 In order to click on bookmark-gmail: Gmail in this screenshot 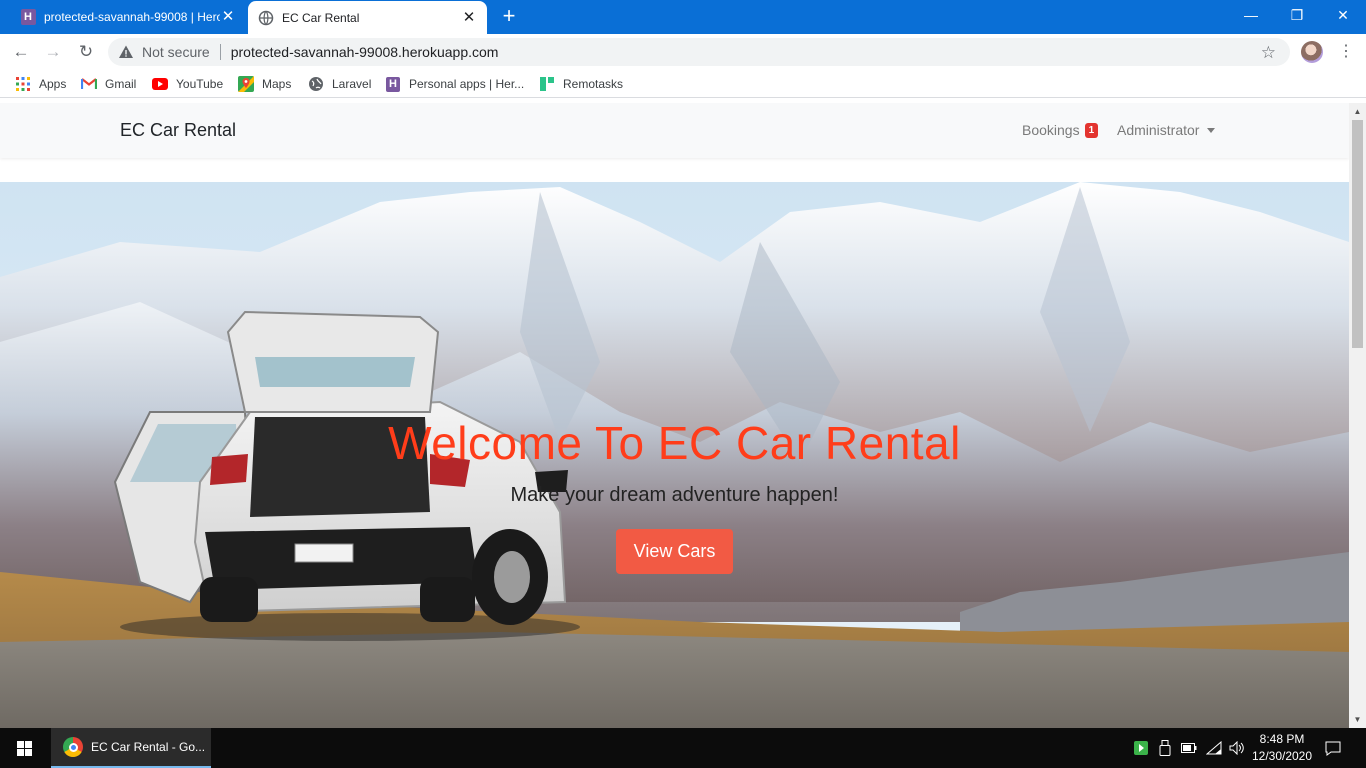, I will do `click(108, 84)`.